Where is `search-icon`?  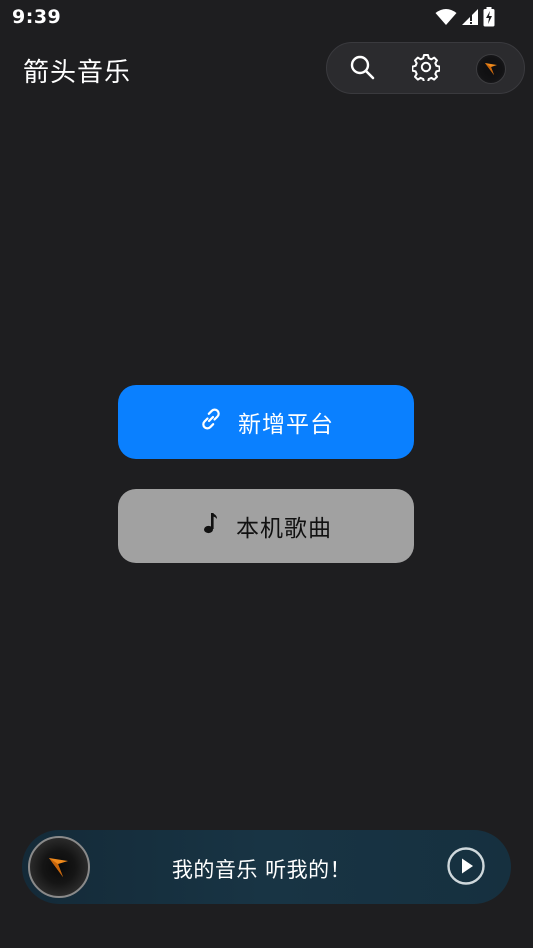
search-icon is located at coordinates (362, 69).